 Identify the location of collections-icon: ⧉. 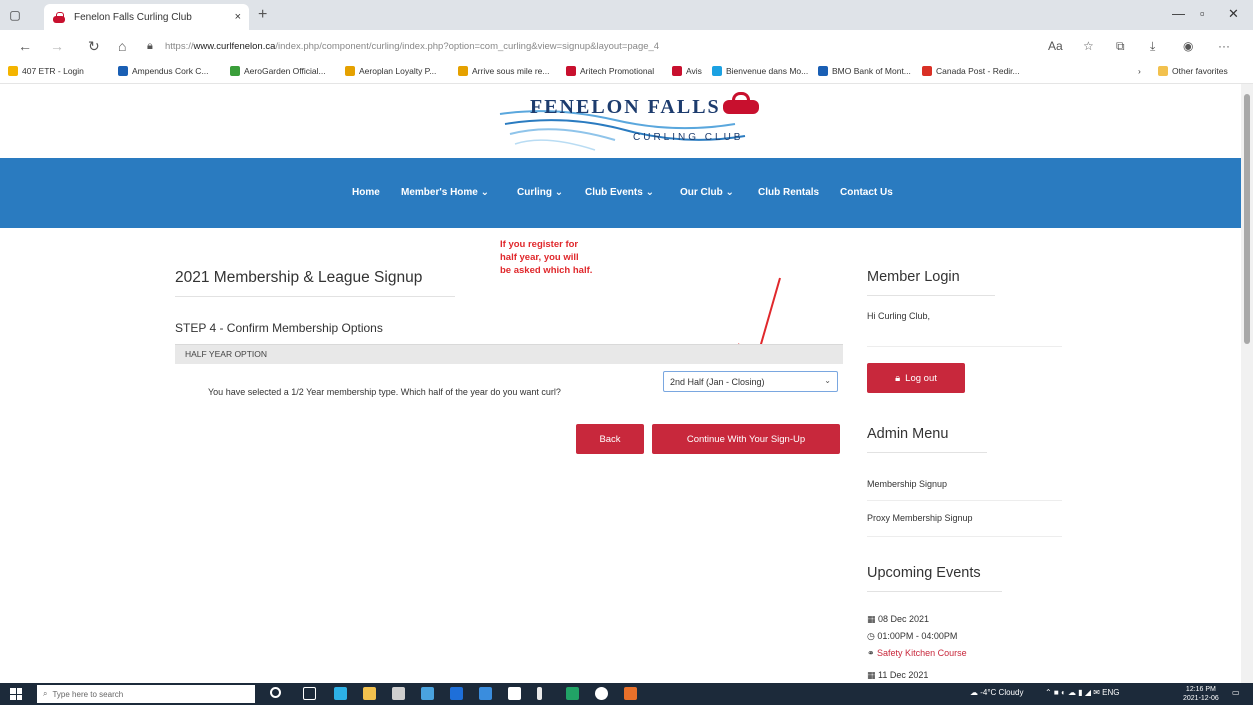
(1120, 46).